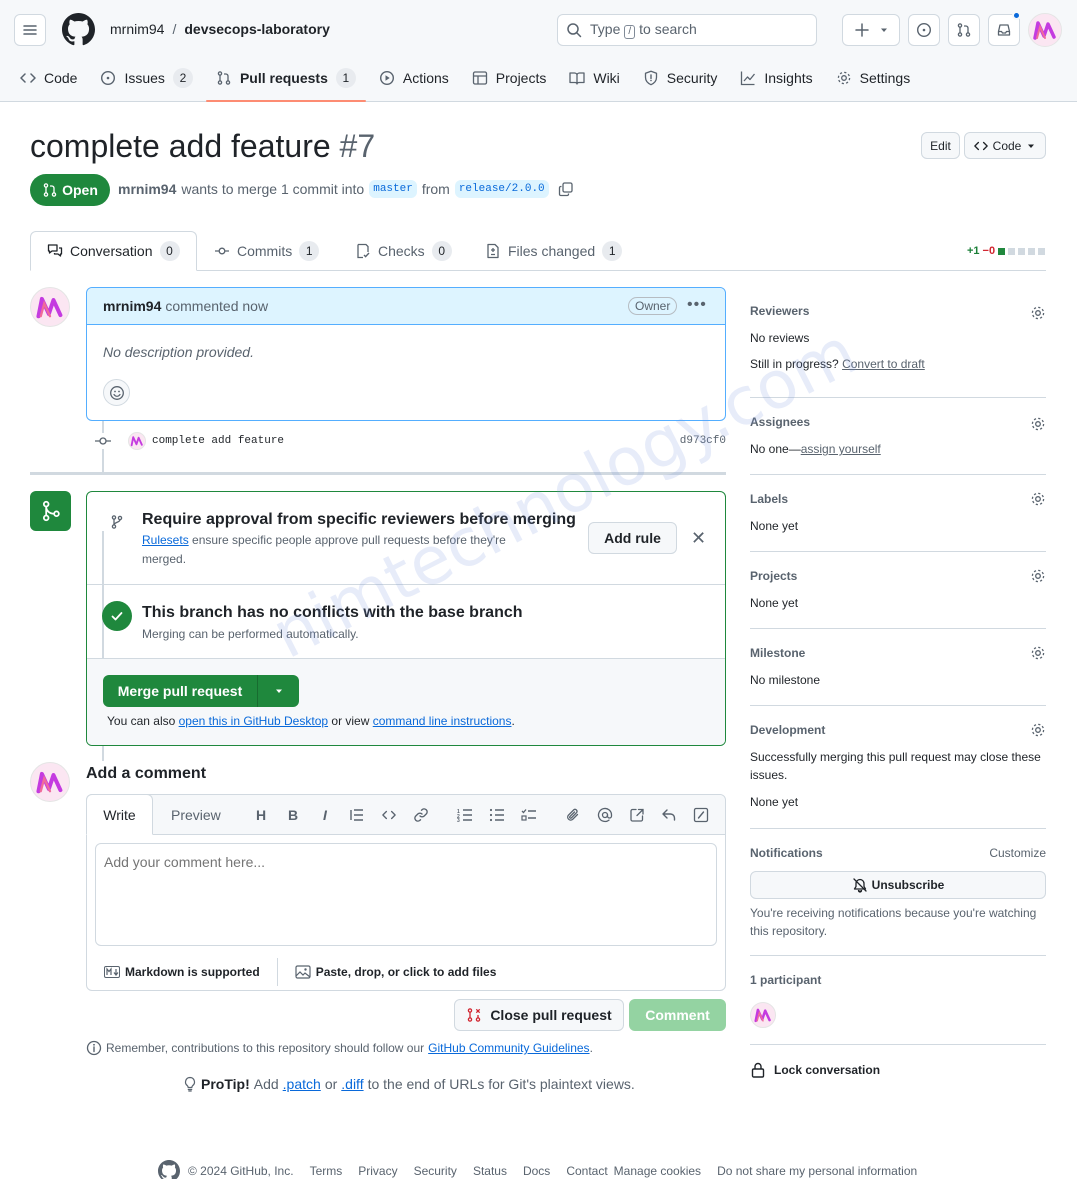  What do you see at coordinates (677, 1015) in the screenshot?
I see `comment-submit-button: Comment` at bounding box center [677, 1015].